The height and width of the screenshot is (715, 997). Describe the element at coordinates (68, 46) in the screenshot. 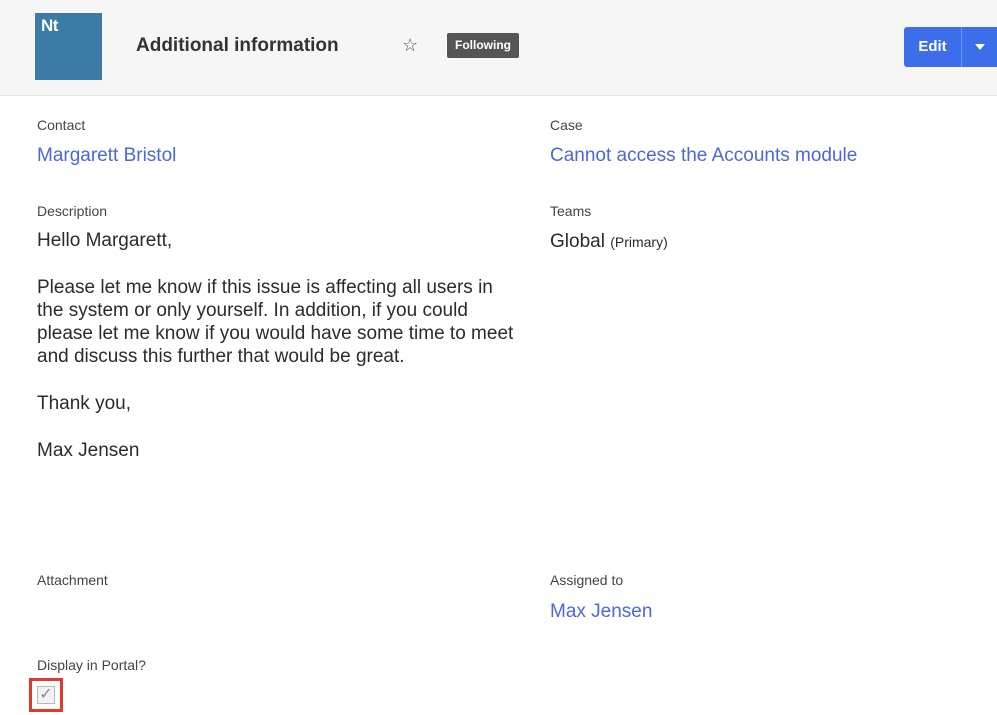

I see `module-icon-notes: Nt` at that location.